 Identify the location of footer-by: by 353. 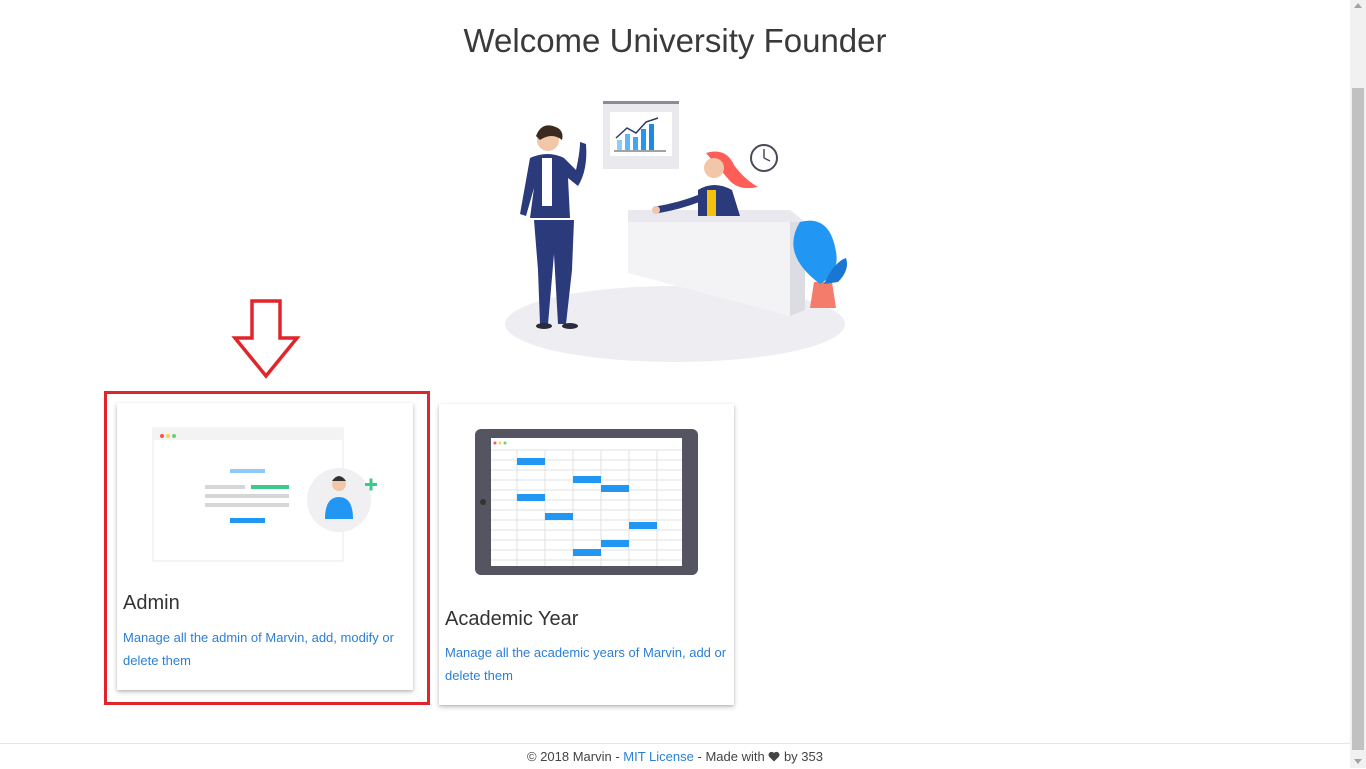
(803, 756).